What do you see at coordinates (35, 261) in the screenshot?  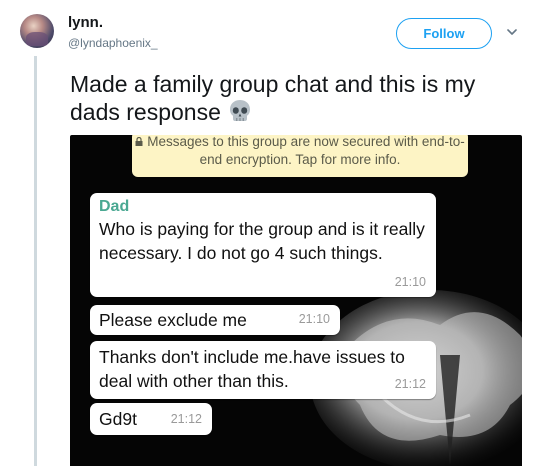 I see `thread-line` at bounding box center [35, 261].